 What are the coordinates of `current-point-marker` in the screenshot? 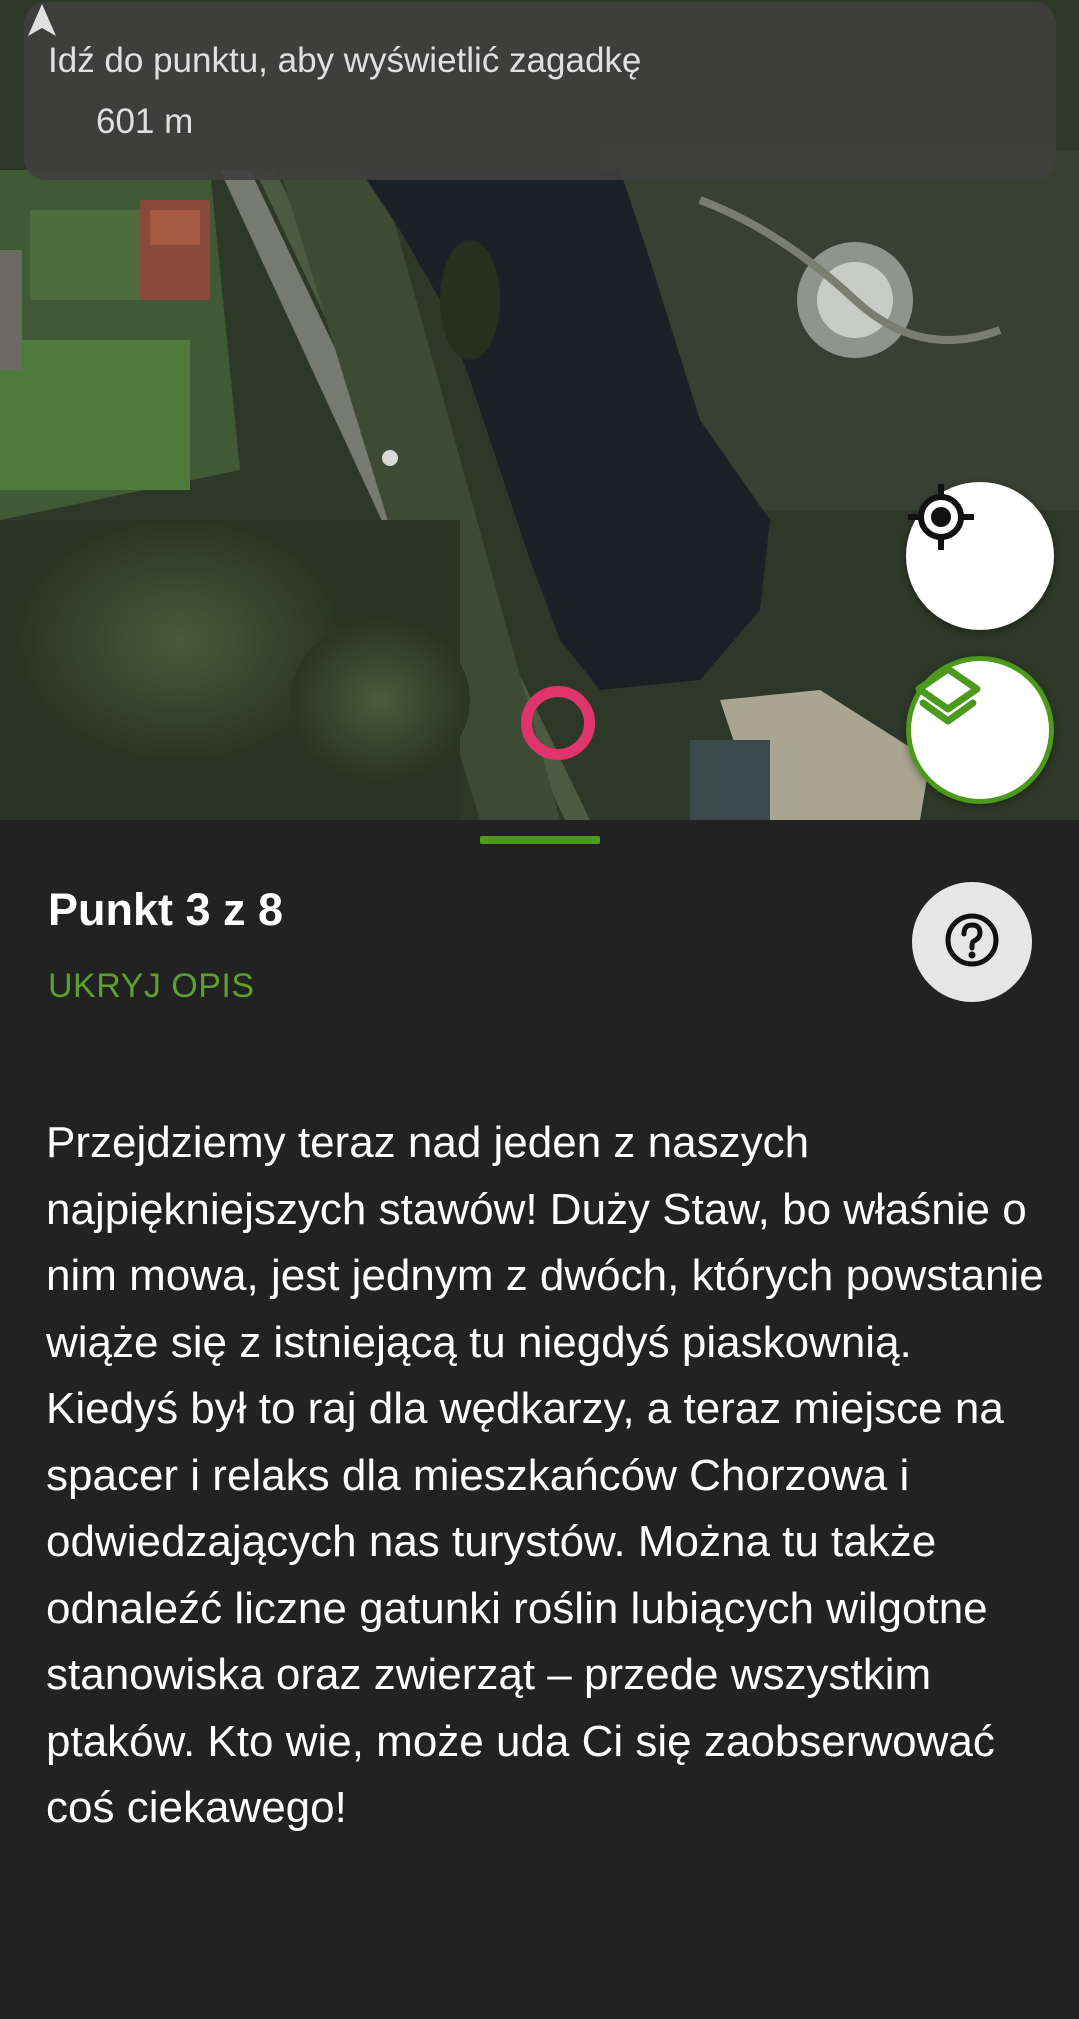 It's located at (558, 723).